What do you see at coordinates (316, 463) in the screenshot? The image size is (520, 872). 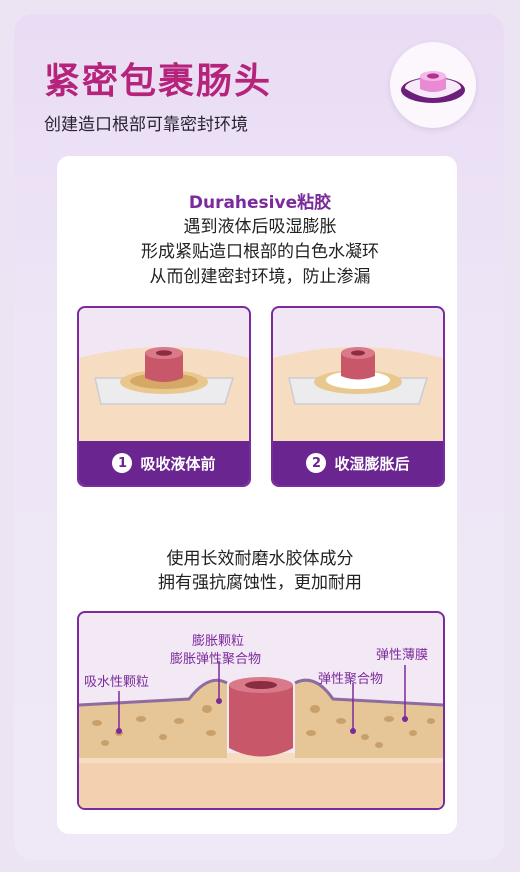 I see `step-number-2: 2` at bounding box center [316, 463].